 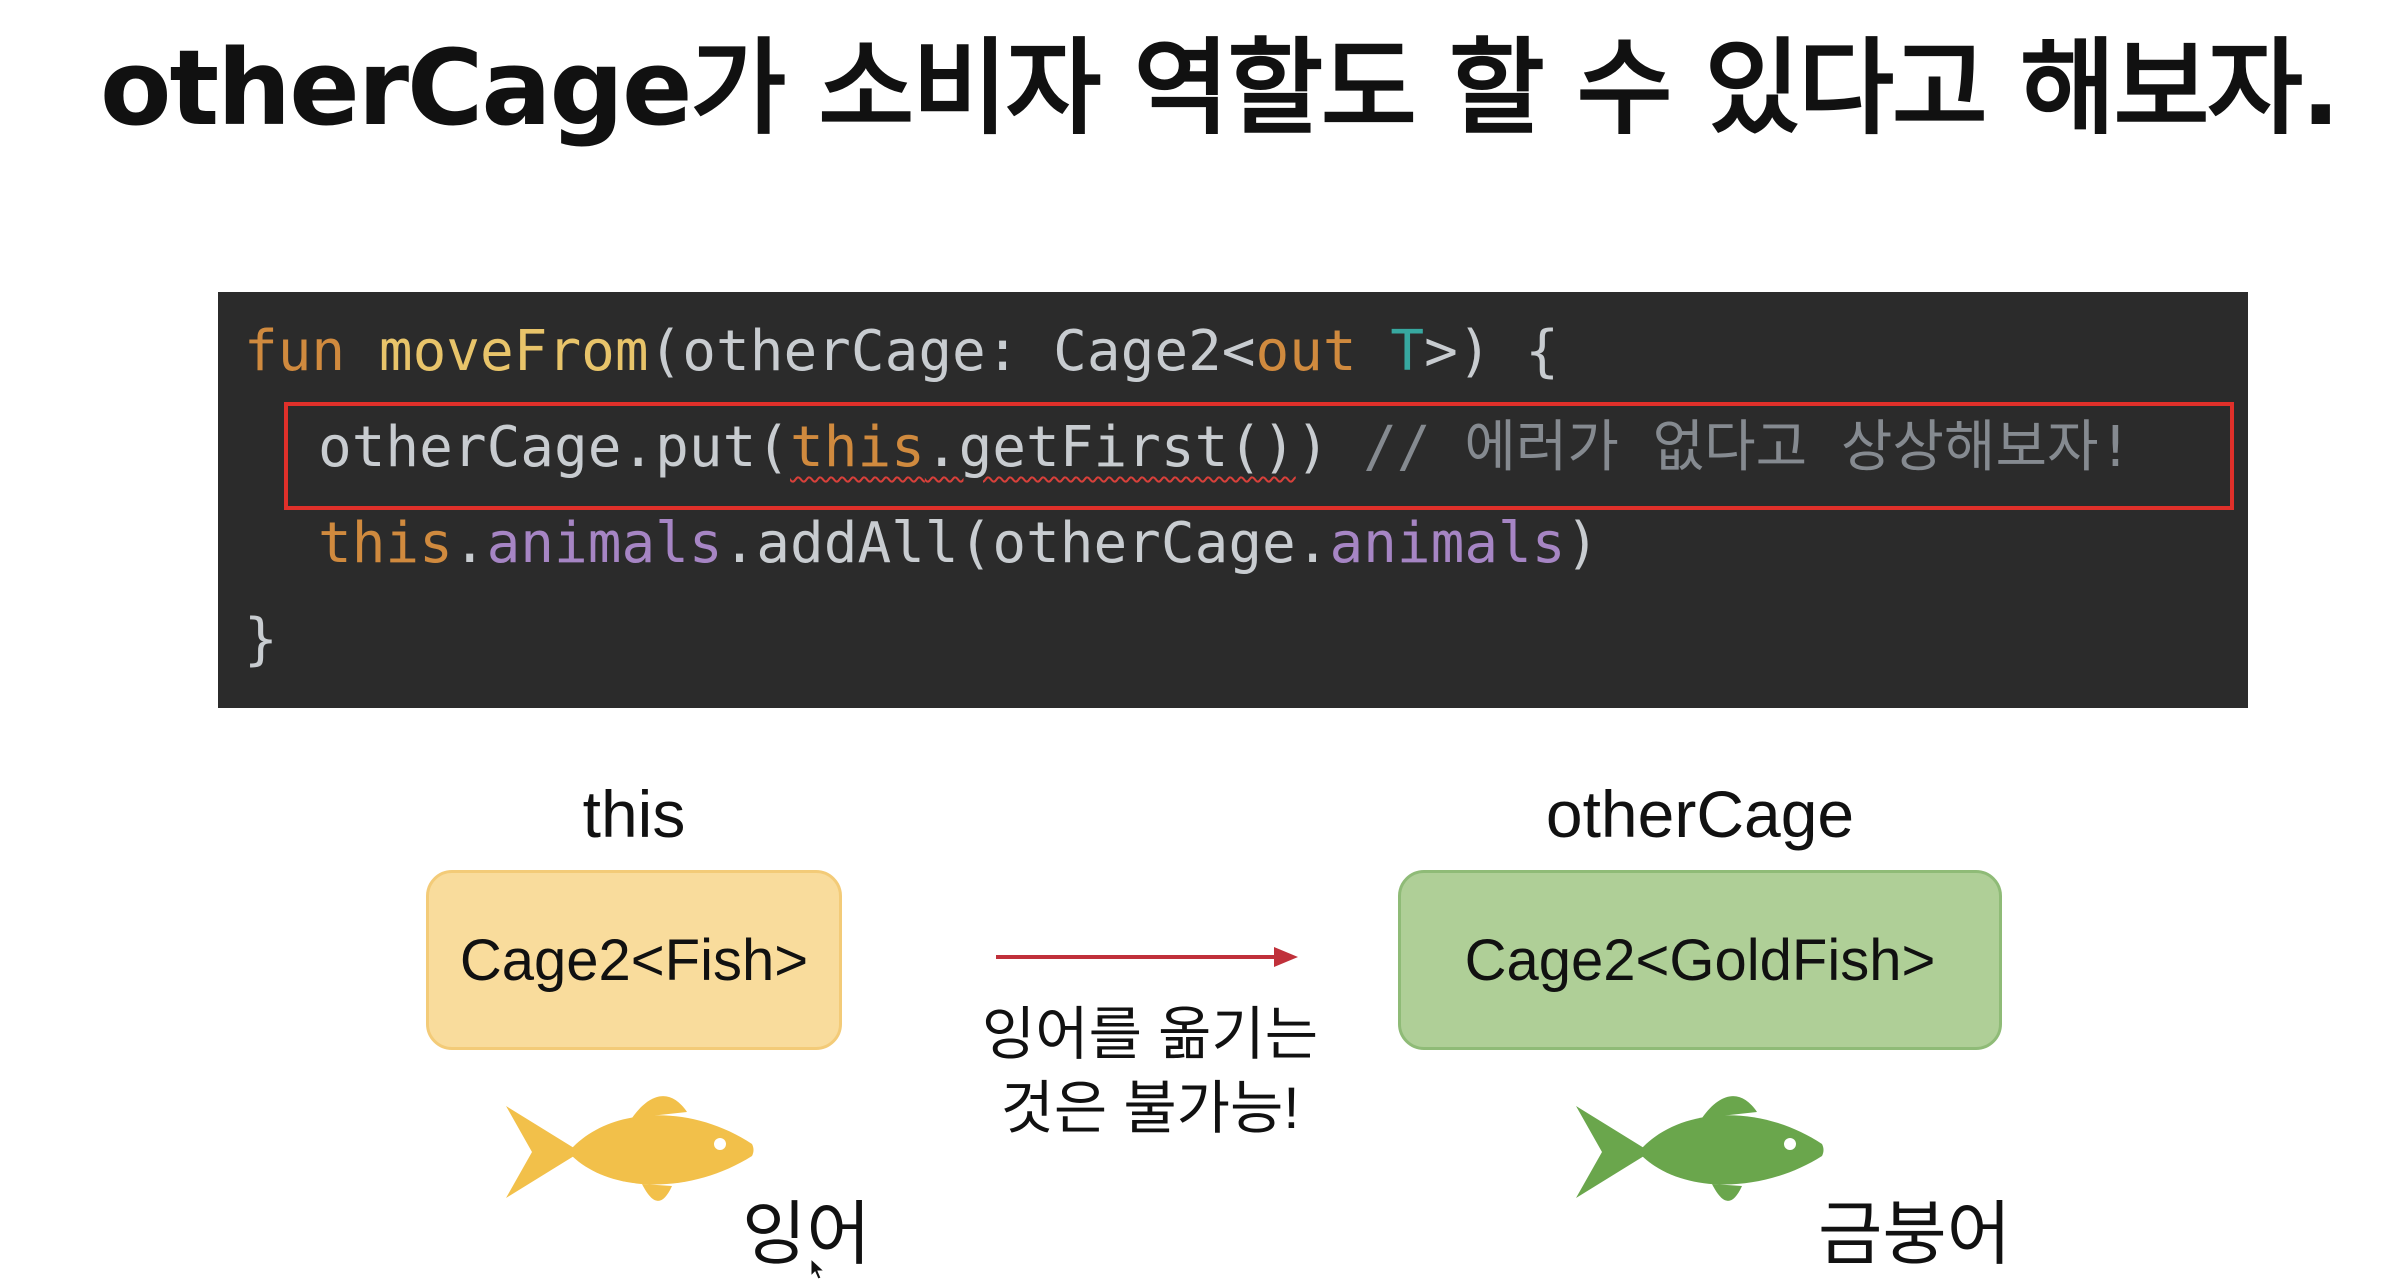 What do you see at coordinates (1700, 1148) in the screenshot?
I see `goldfish-icon` at bounding box center [1700, 1148].